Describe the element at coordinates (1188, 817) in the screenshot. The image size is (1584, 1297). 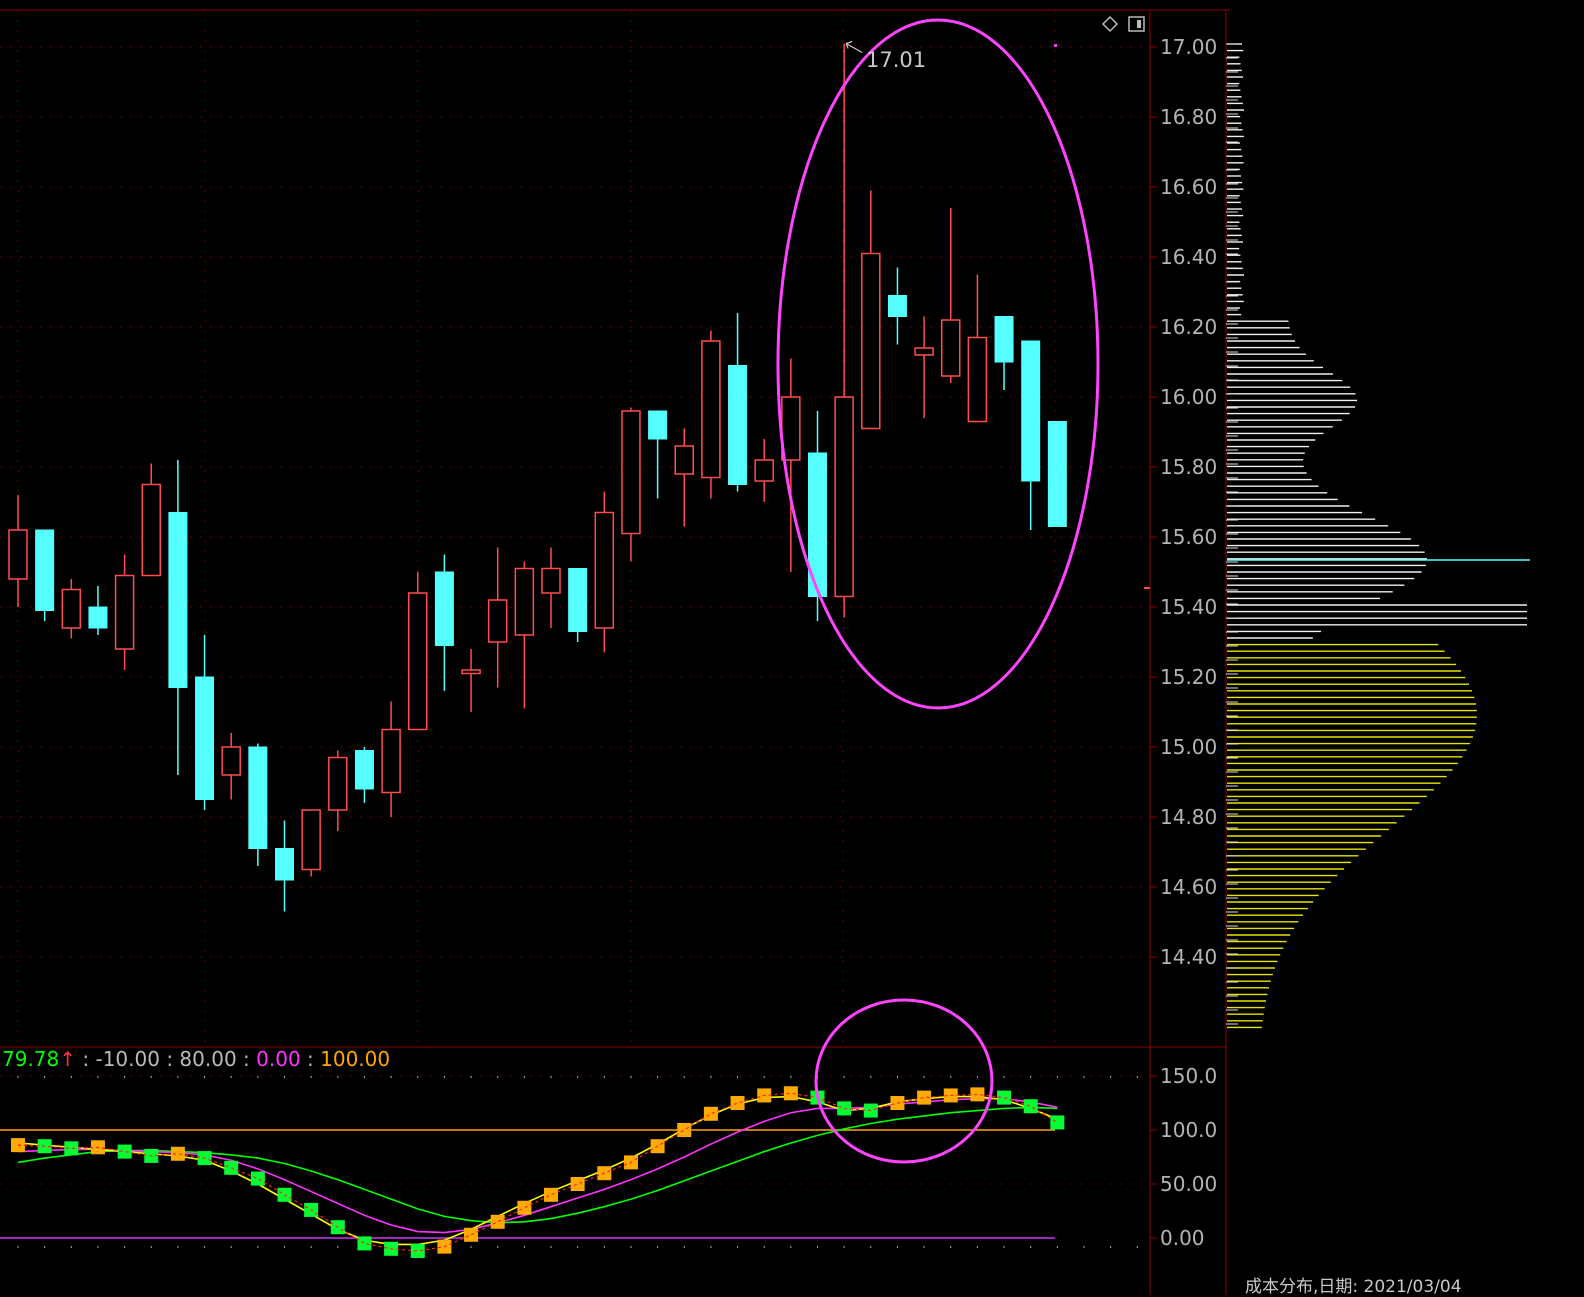
I see `price-tick-label: 14.80` at that location.